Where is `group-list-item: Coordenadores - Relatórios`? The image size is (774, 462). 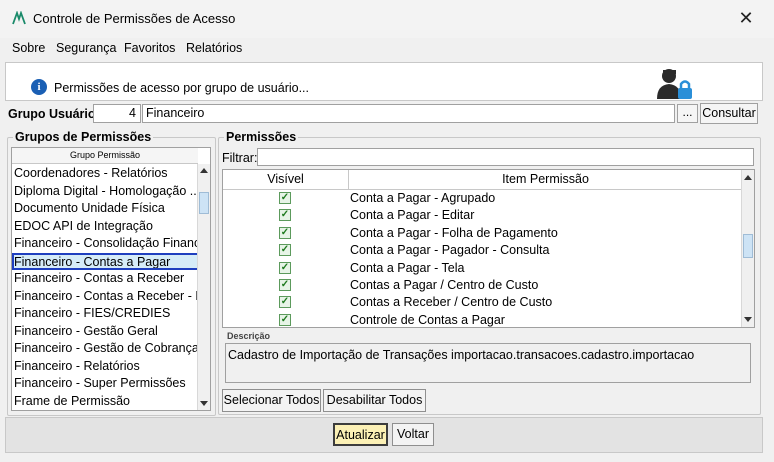 group-list-item: Coordenadores - Relatórios is located at coordinates (106, 174).